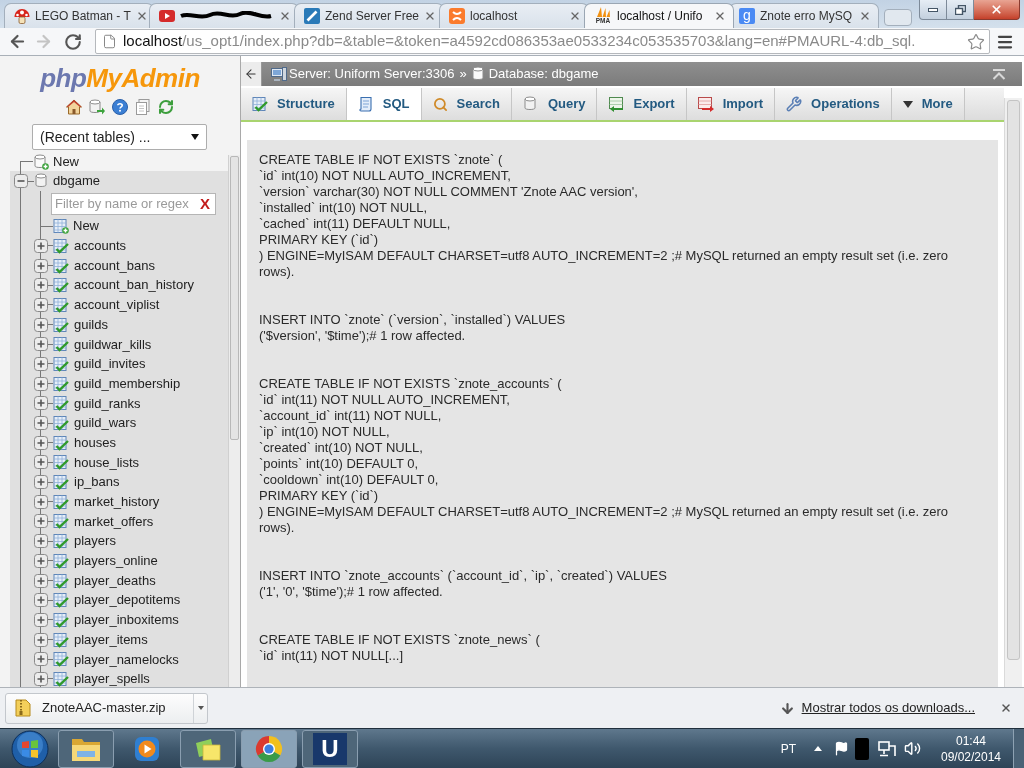 The image size is (1024, 768). I want to click on table-name: player_depotitems, so click(127, 600).